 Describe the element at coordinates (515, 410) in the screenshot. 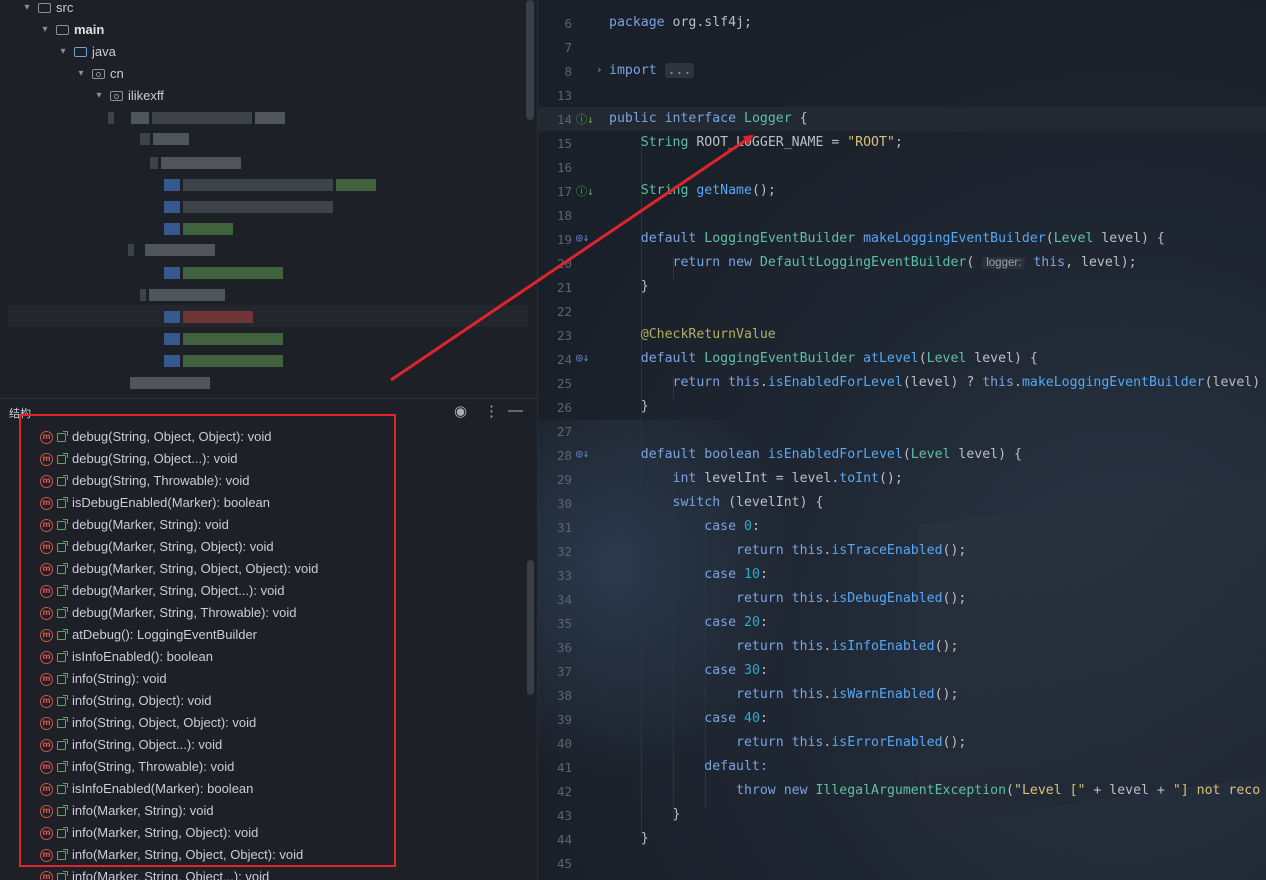

I see `minimize-icon: —` at that location.